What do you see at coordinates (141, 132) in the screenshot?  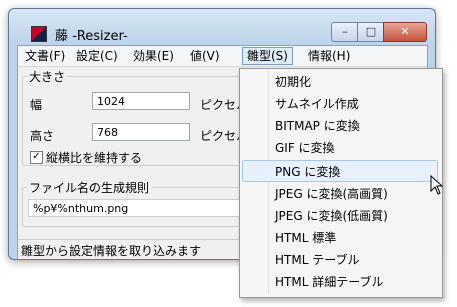 I see `height-input: 768` at bounding box center [141, 132].